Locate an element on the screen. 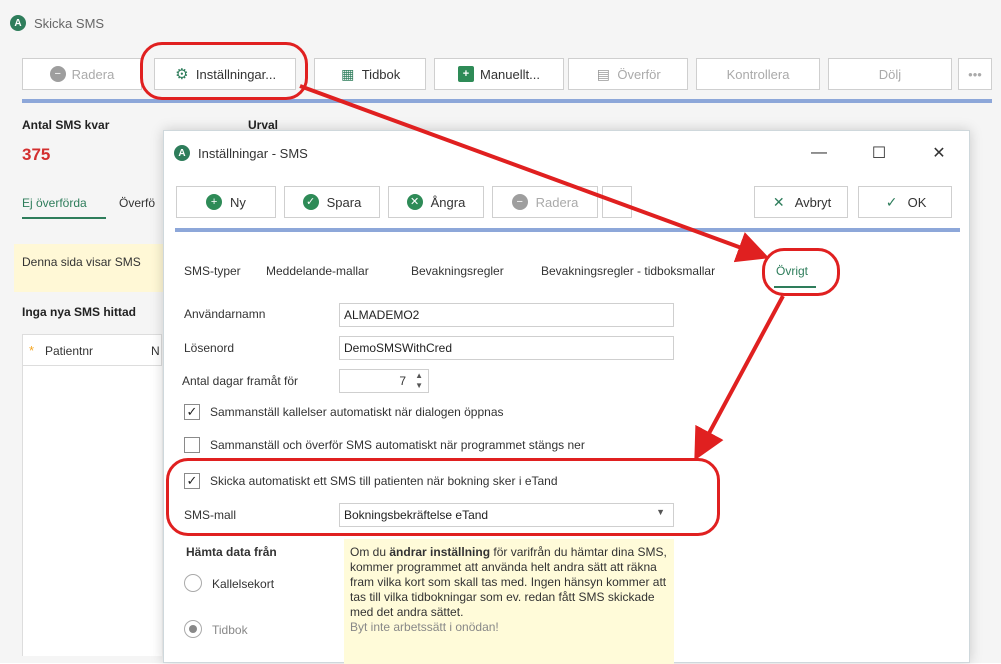 The height and width of the screenshot is (664, 1001). grid-body is located at coordinates (92, 511).